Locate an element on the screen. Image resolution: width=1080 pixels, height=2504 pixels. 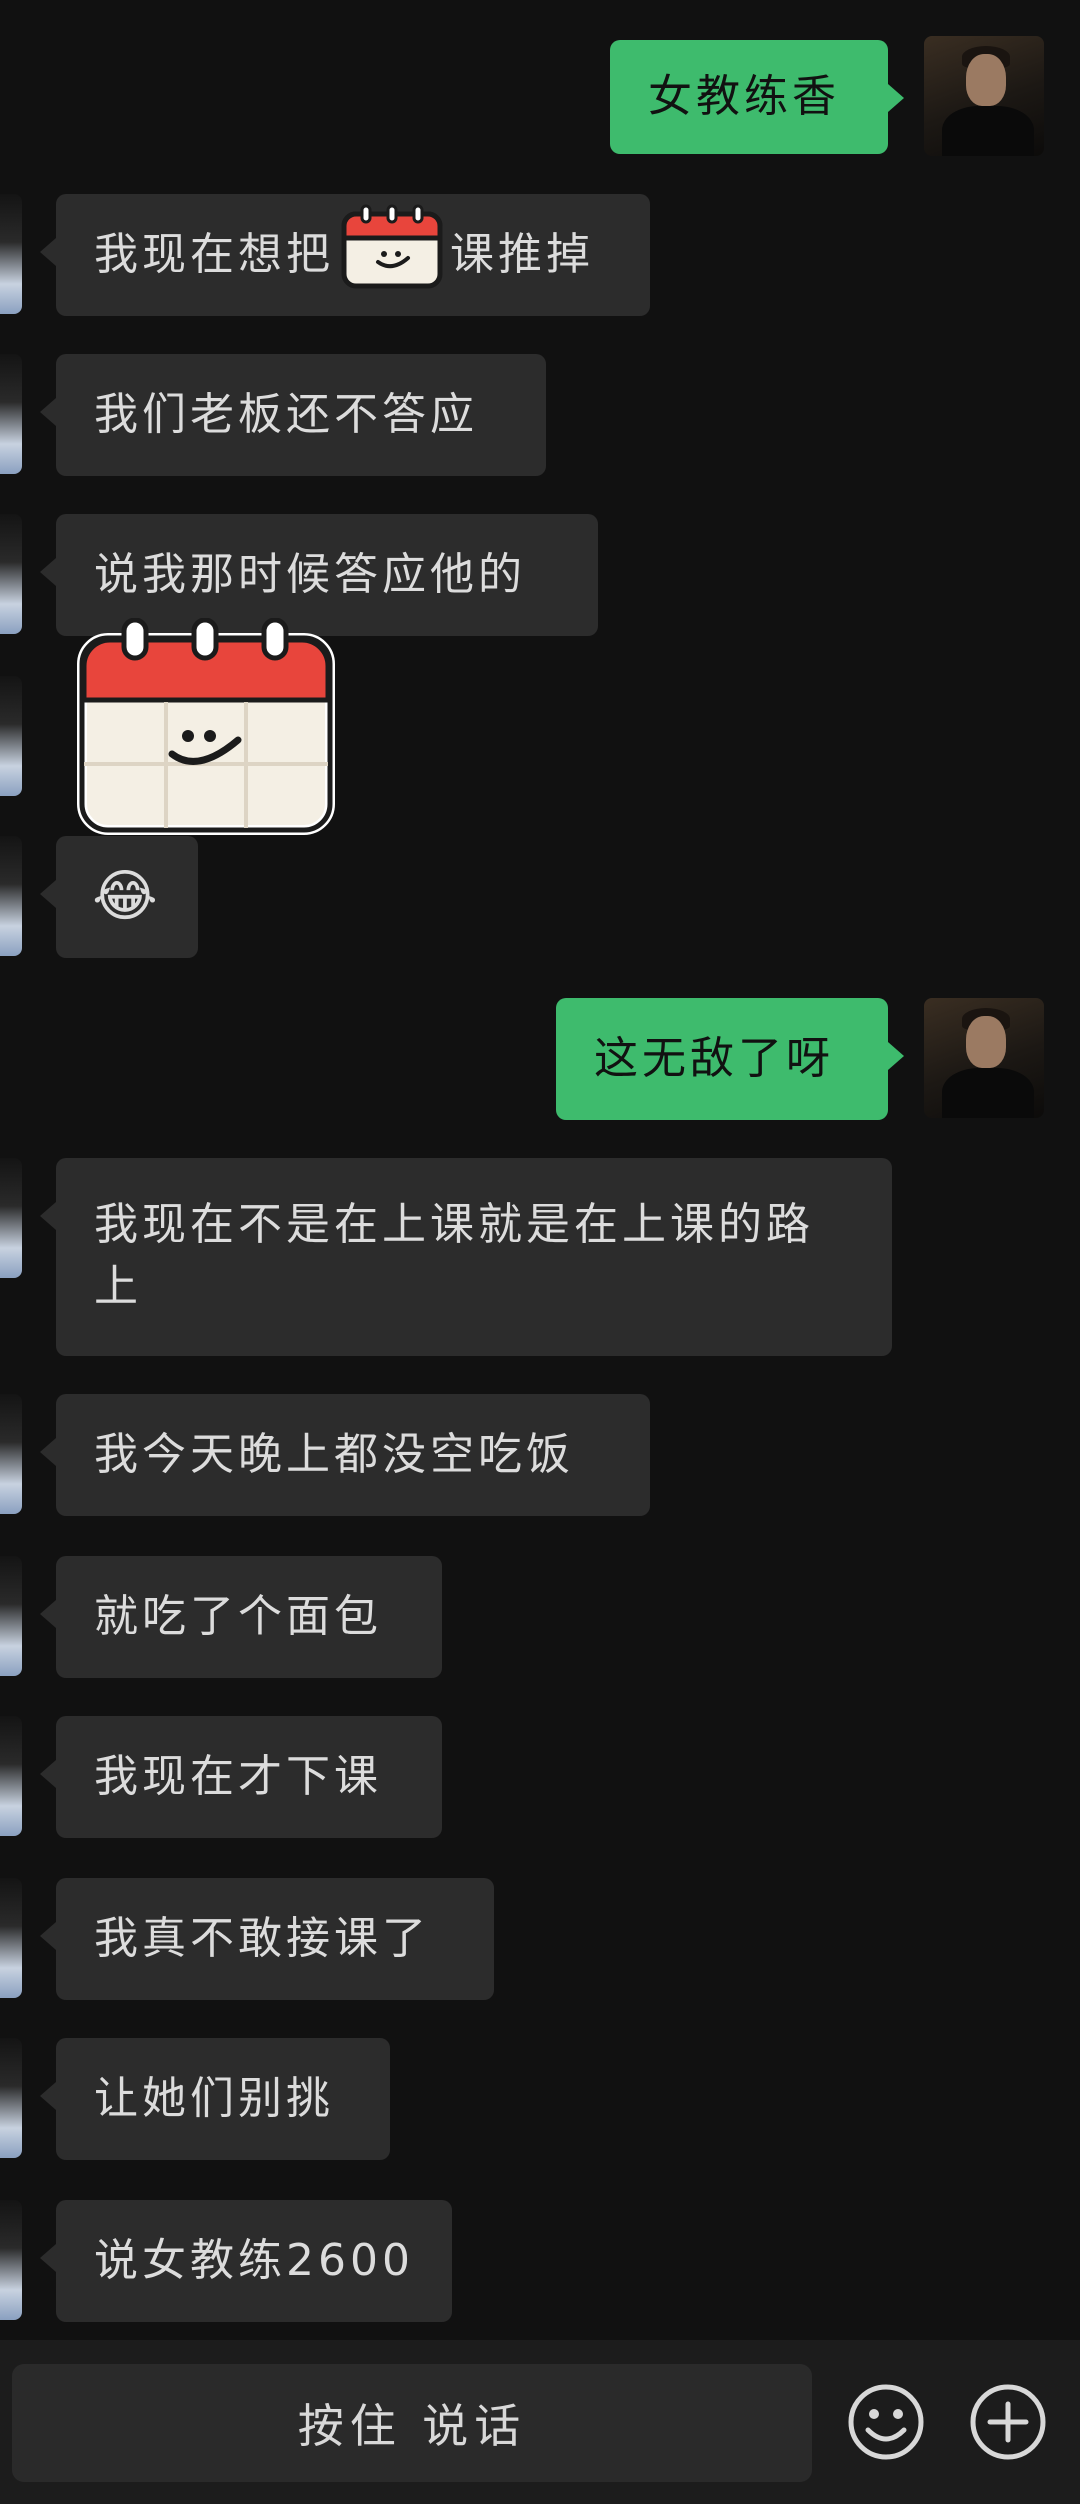
message-bubble-incoming: 我今天晚上都没空吃饭 is located at coordinates (345, 1455).